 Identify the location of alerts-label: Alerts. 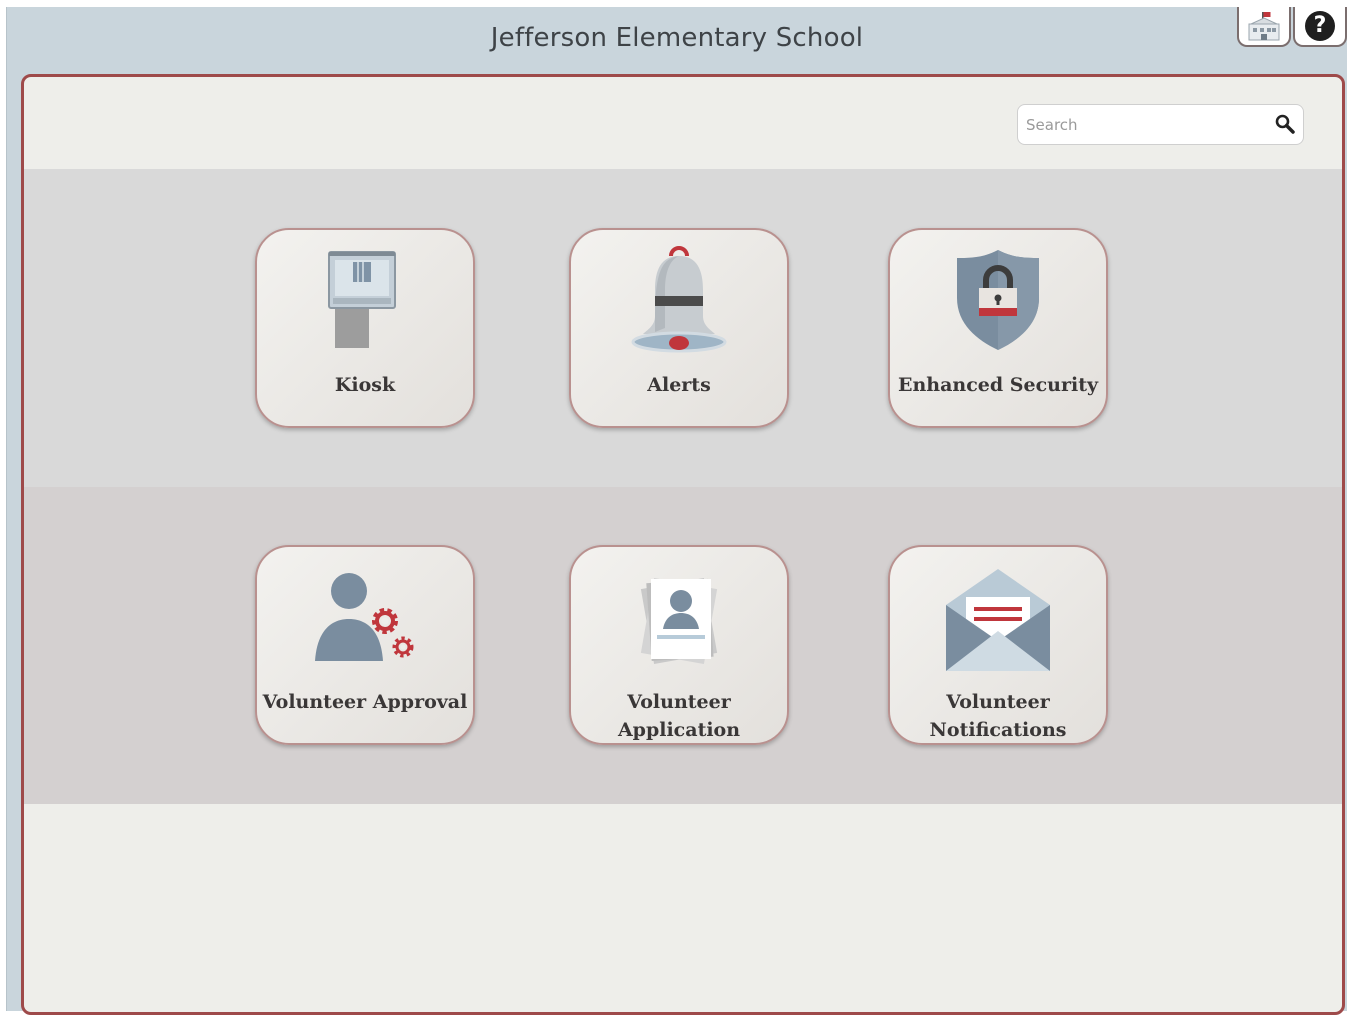
(679, 385).